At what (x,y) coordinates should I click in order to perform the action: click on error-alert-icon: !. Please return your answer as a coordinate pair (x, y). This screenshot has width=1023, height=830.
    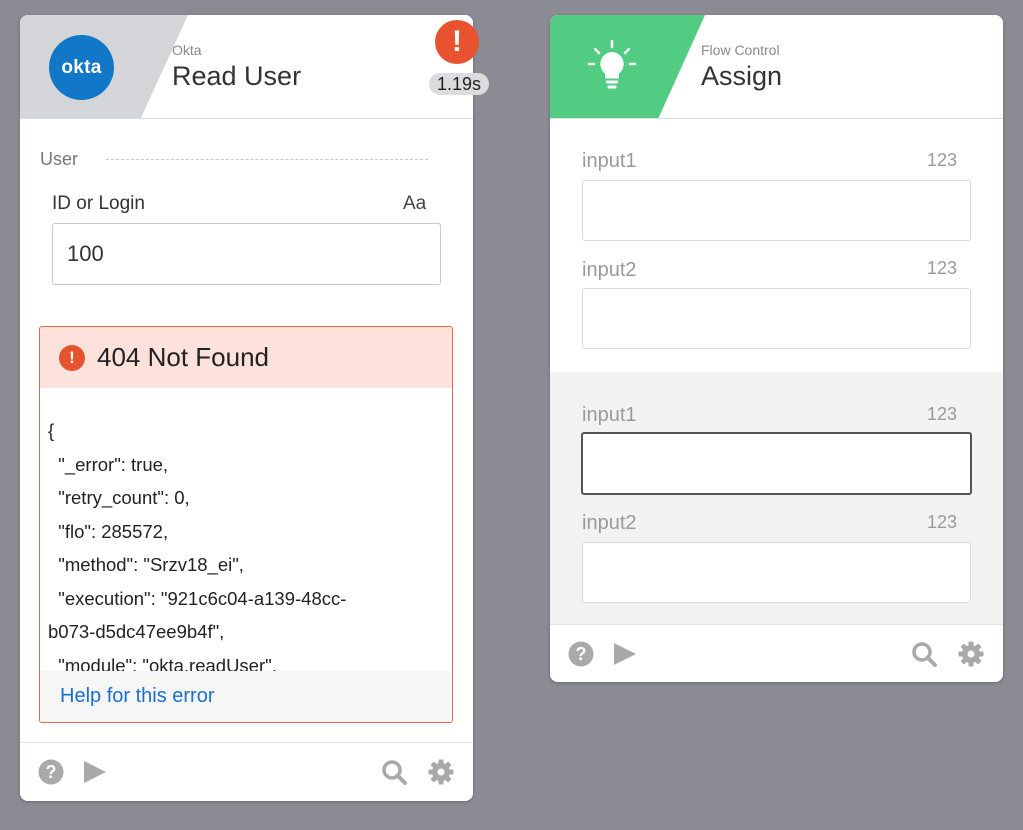
    Looking at the image, I should click on (457, 42).